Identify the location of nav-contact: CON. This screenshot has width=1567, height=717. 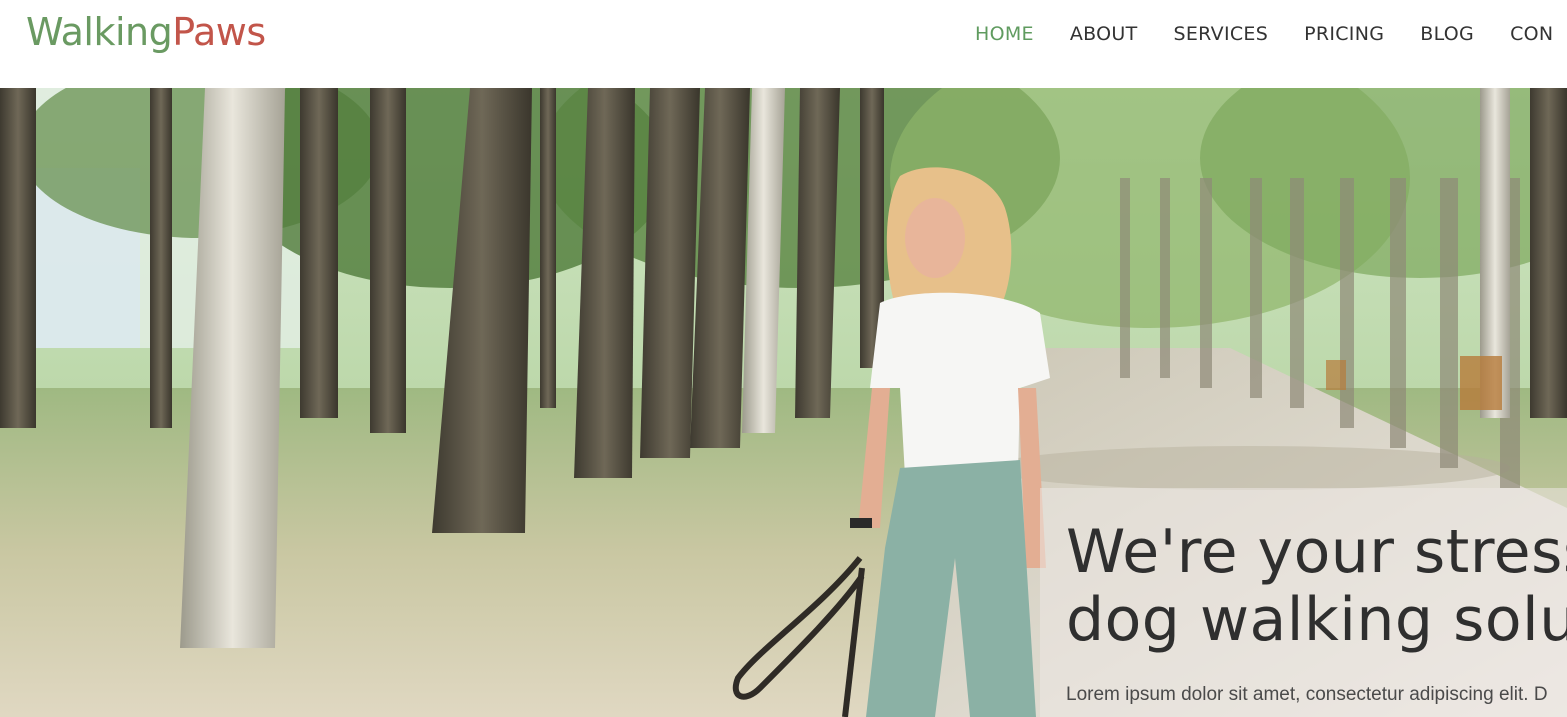
(1531, 34).